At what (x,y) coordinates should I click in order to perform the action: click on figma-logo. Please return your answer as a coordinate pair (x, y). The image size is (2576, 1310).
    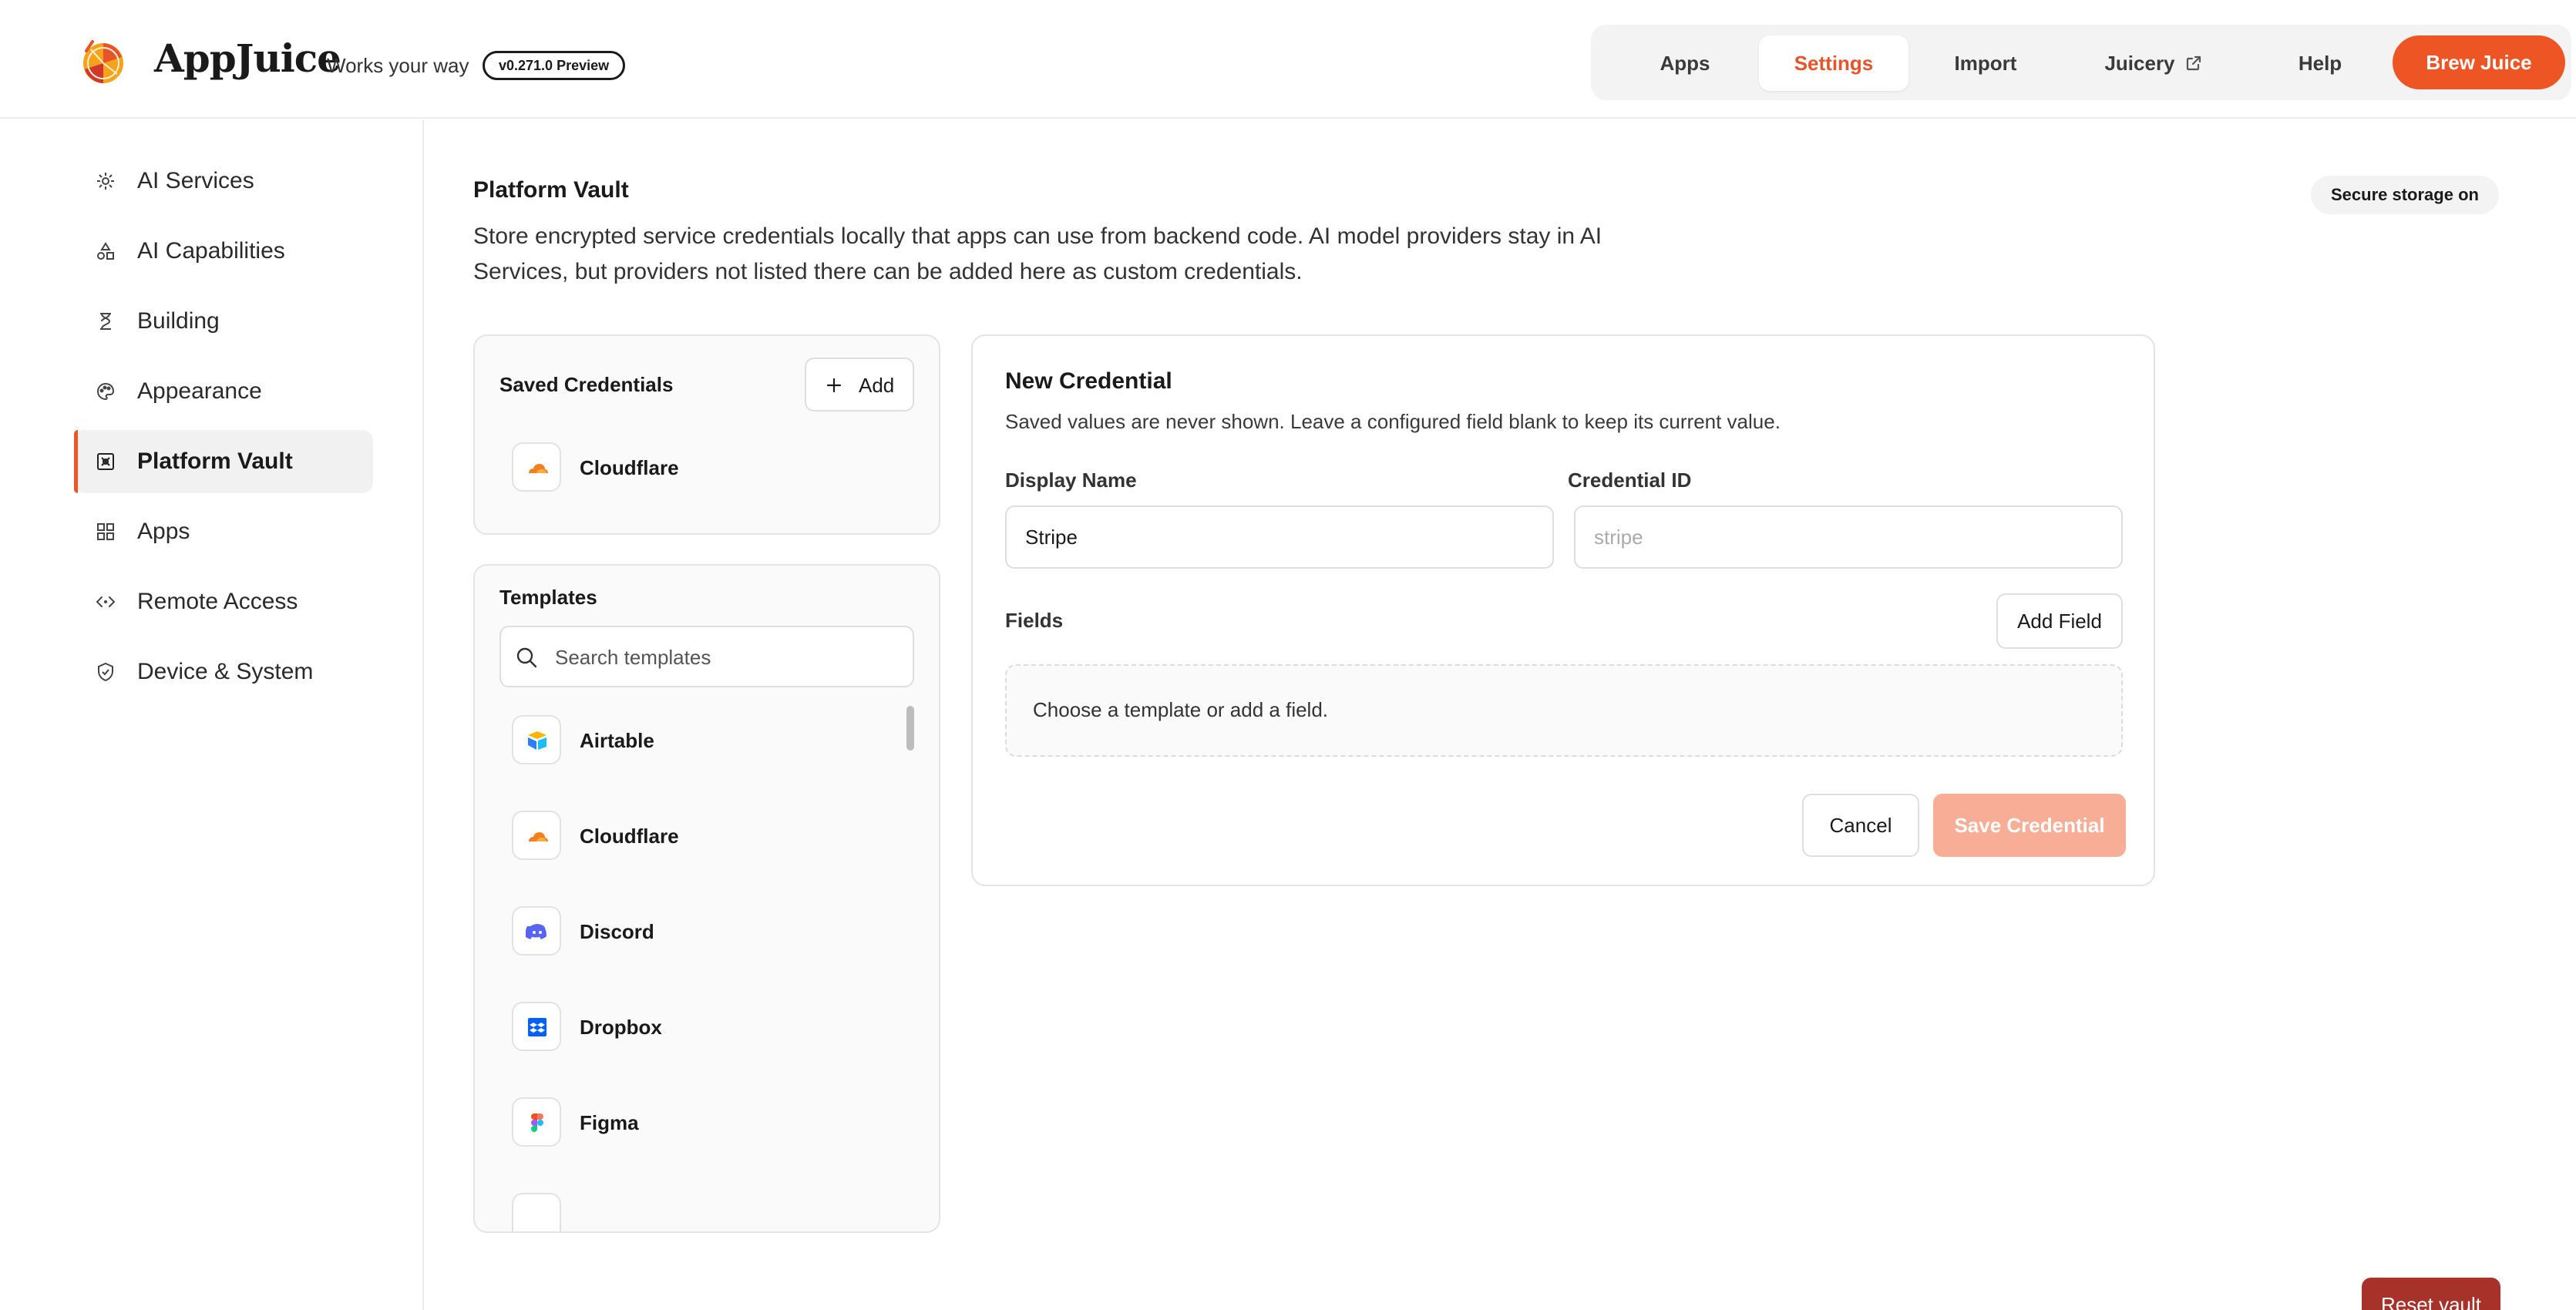
    Looking at the image, I should click on (536, 1122).